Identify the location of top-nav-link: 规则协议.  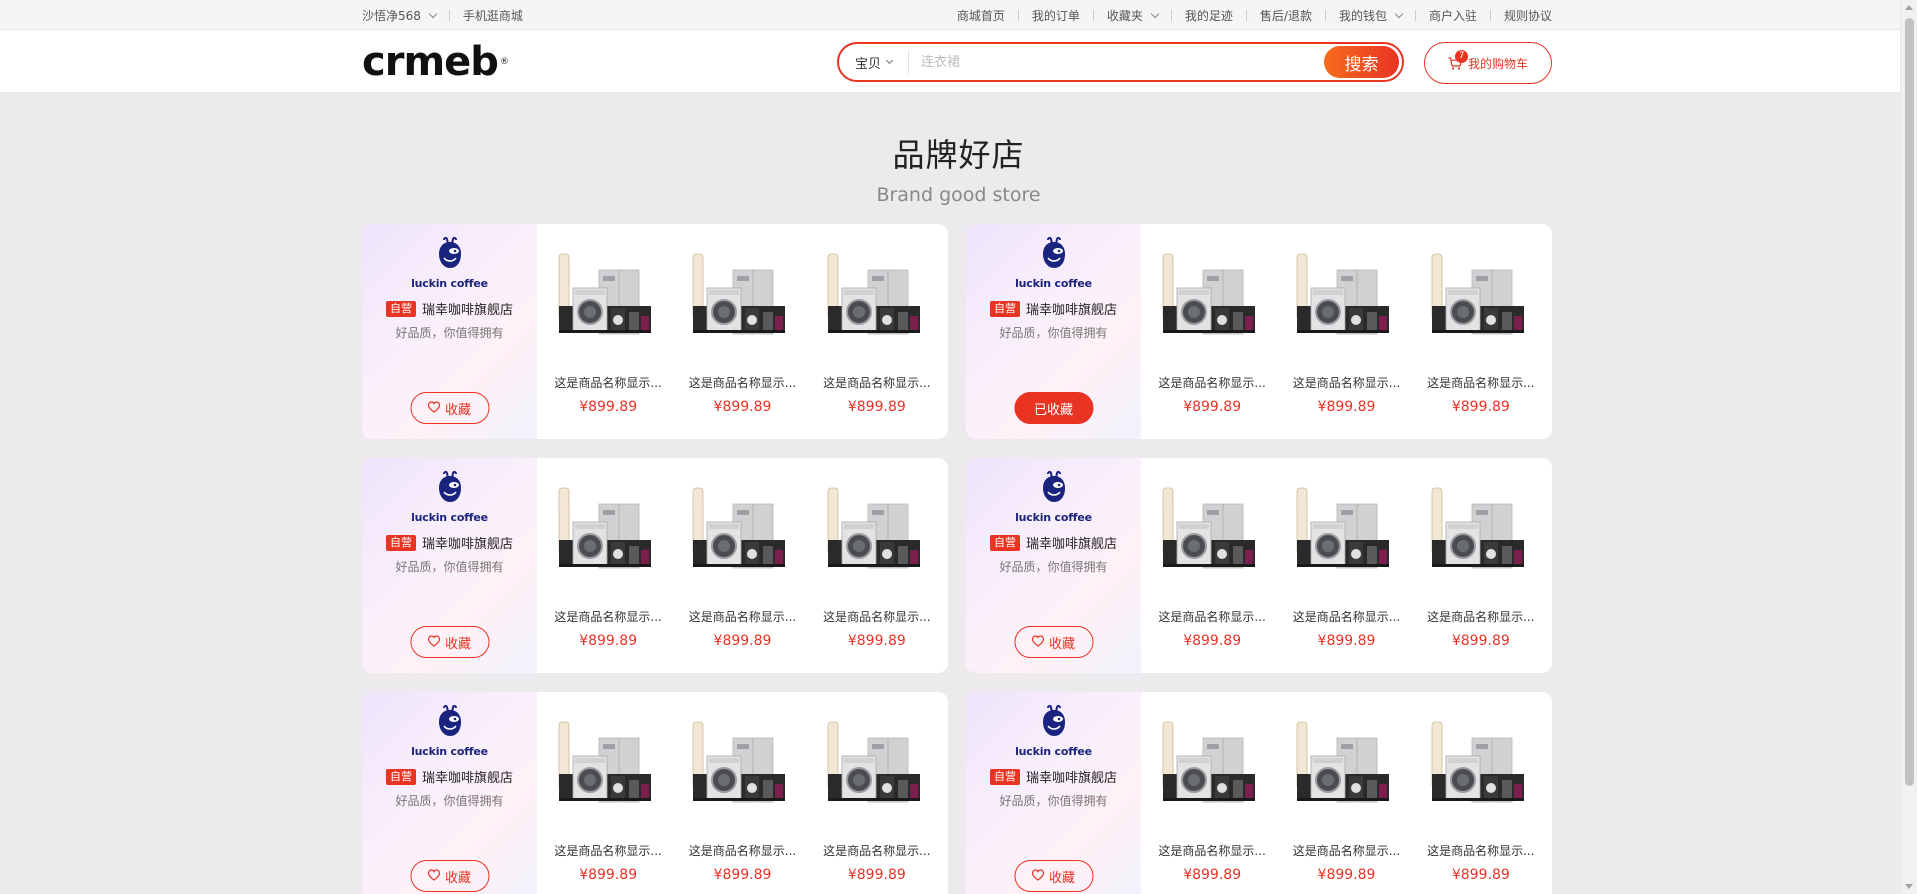
(1528, 15).